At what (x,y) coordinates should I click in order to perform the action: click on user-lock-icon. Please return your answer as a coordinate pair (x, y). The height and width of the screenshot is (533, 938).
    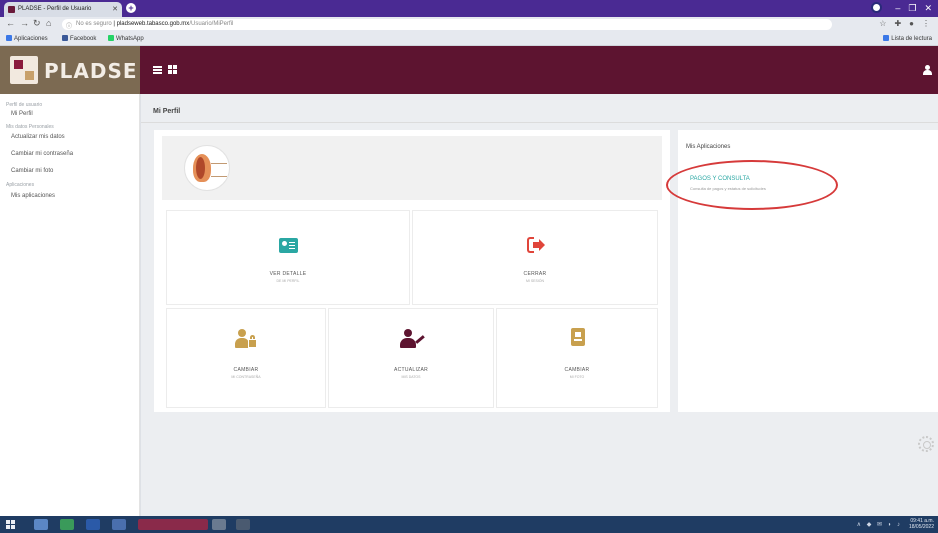
    Looking at the image, I should click on (246, 339).